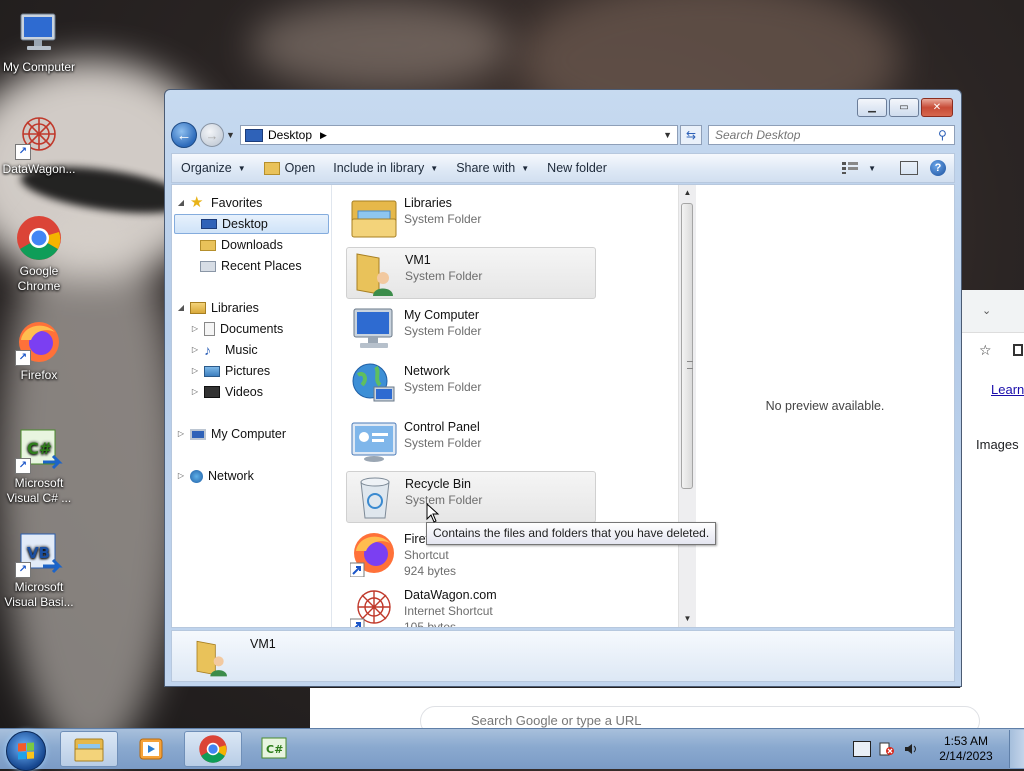 Image resolution: width=1024 pixels, height=771 pixels. Describe the element at coordinates (486, 168) in the screenshot. I see `share-with-label: Share with` at that location.